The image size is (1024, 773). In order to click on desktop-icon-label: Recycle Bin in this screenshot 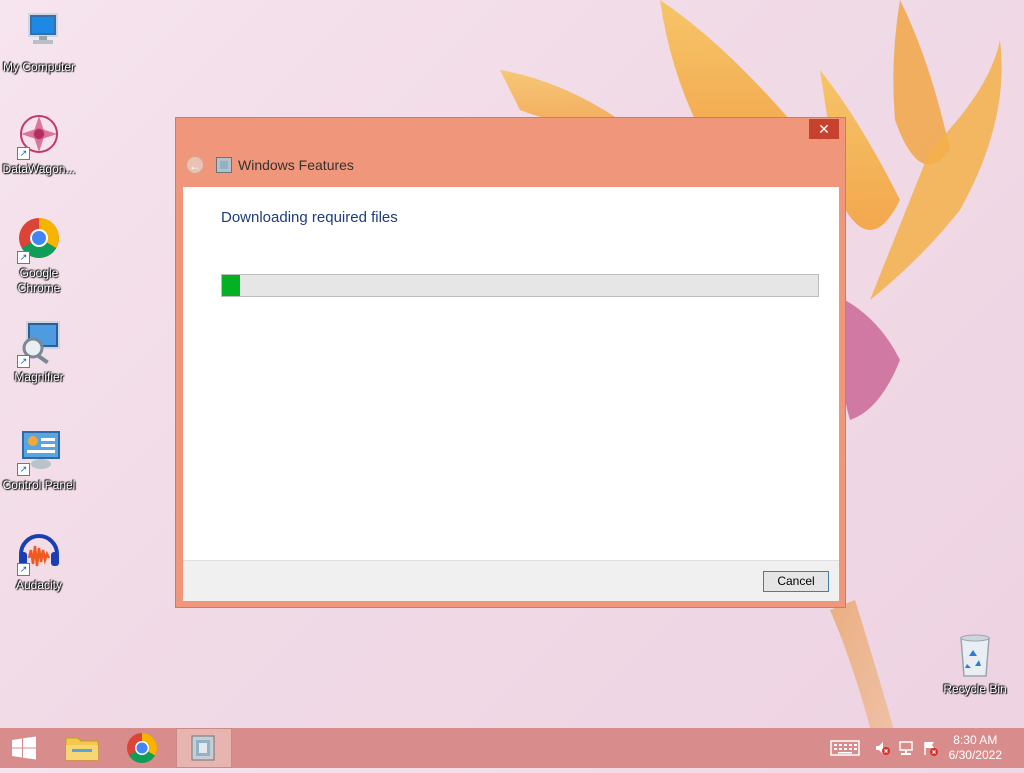, I will do `click(975, 689)`.